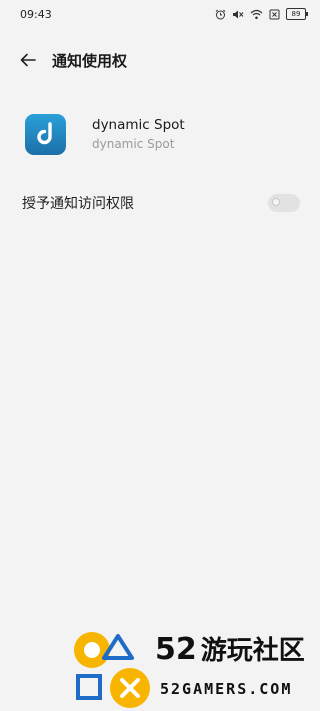 The width and height of the screenshot is (320, 711). Describe the element at coordinates (195, 668) in the screenshot. I see `watermark-52gamers: 52 游玩社区 52GAMERS.COM` at that location.